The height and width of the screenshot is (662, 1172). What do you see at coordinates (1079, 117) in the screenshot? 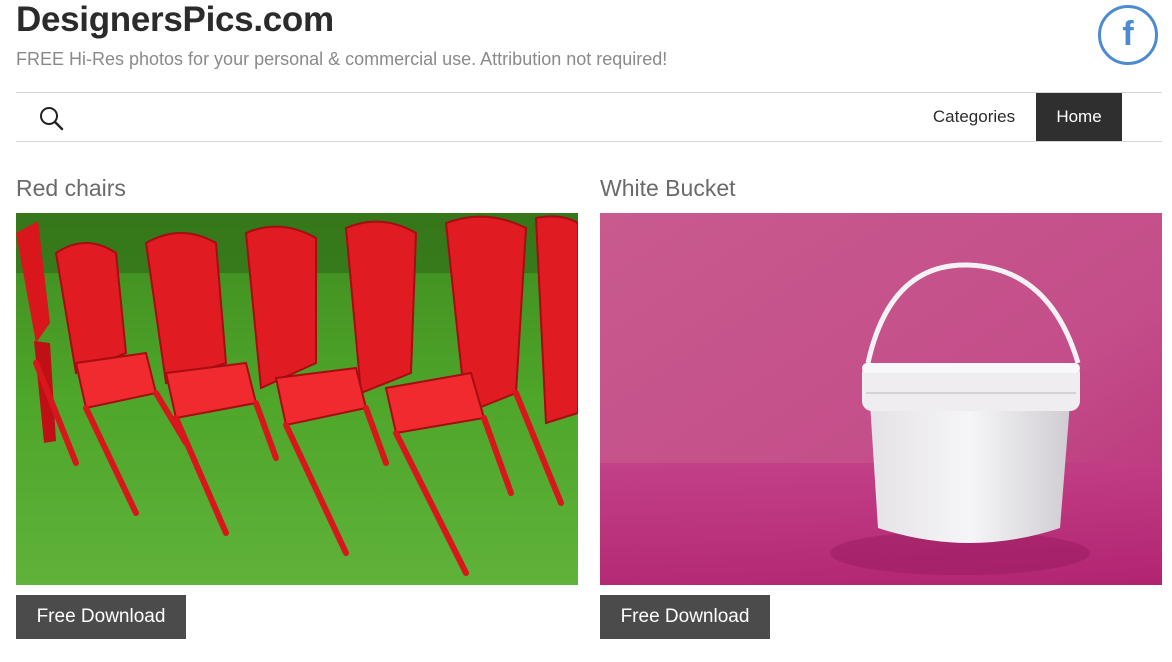
I see `nav-item-home: Home` at bounding box center [1079, 117].